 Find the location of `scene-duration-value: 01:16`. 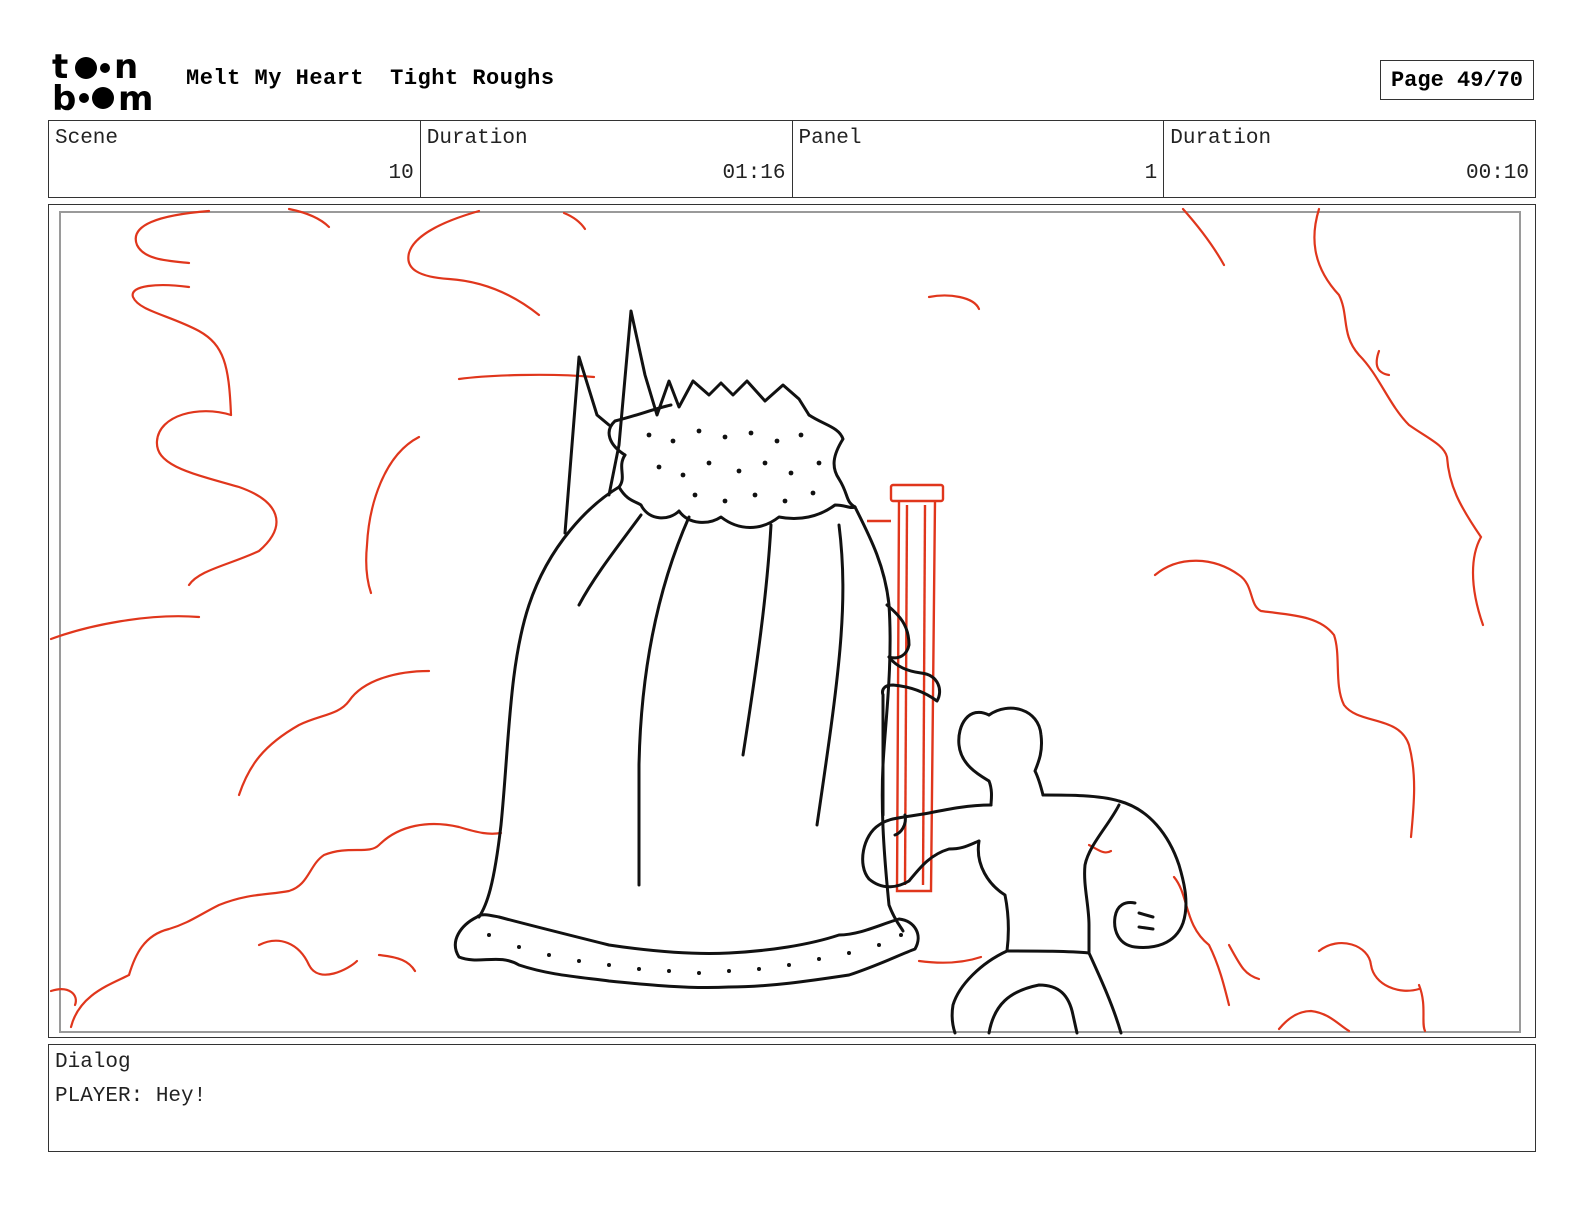

scene-duration-value: 01:16 is located at coordinates (754, 173).